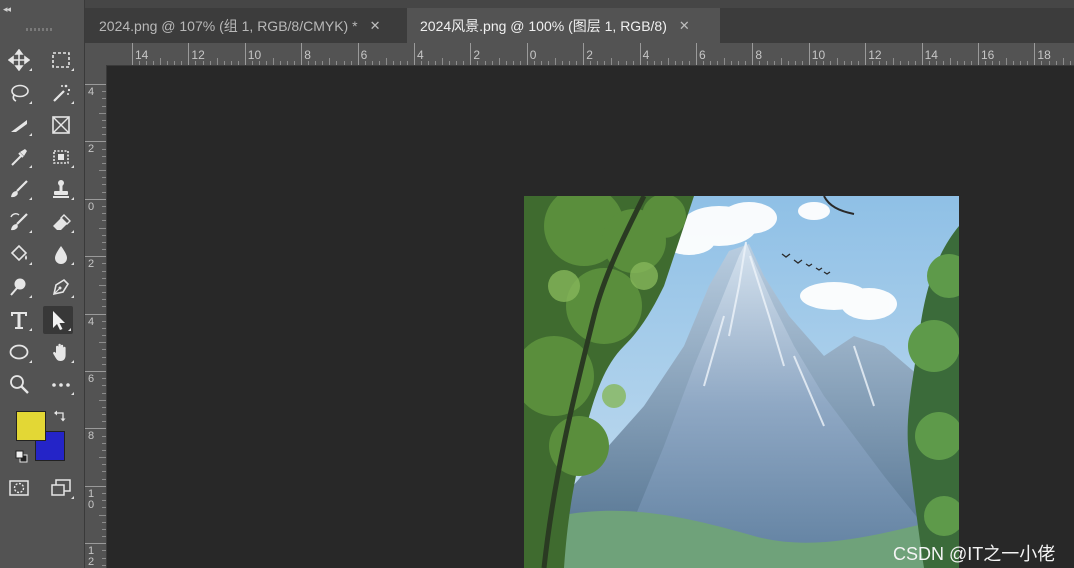  I want to click on magic-wand-icon, so click(62, 93).